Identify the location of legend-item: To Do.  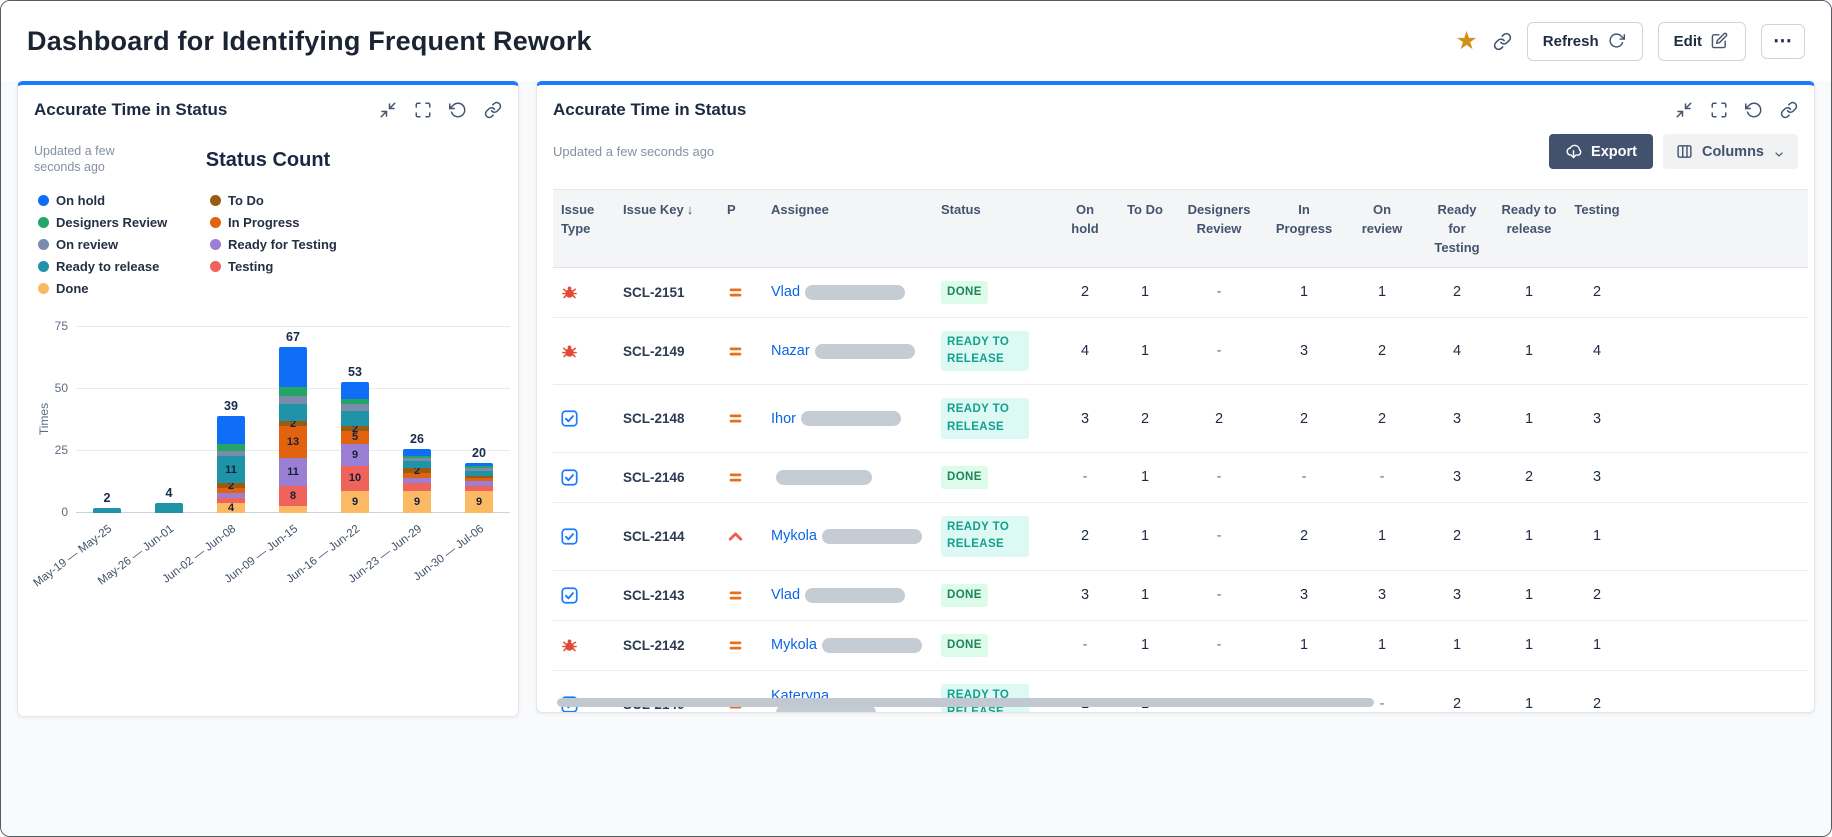
(296, 200).